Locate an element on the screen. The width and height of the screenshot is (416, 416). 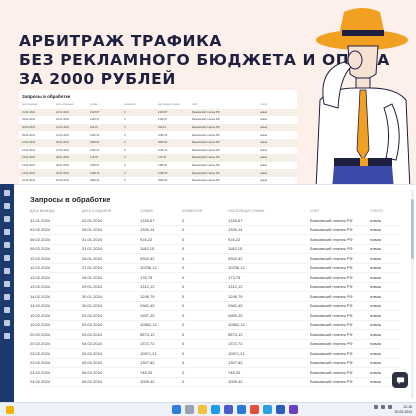
close-icon is located at coordinates (7, 232).